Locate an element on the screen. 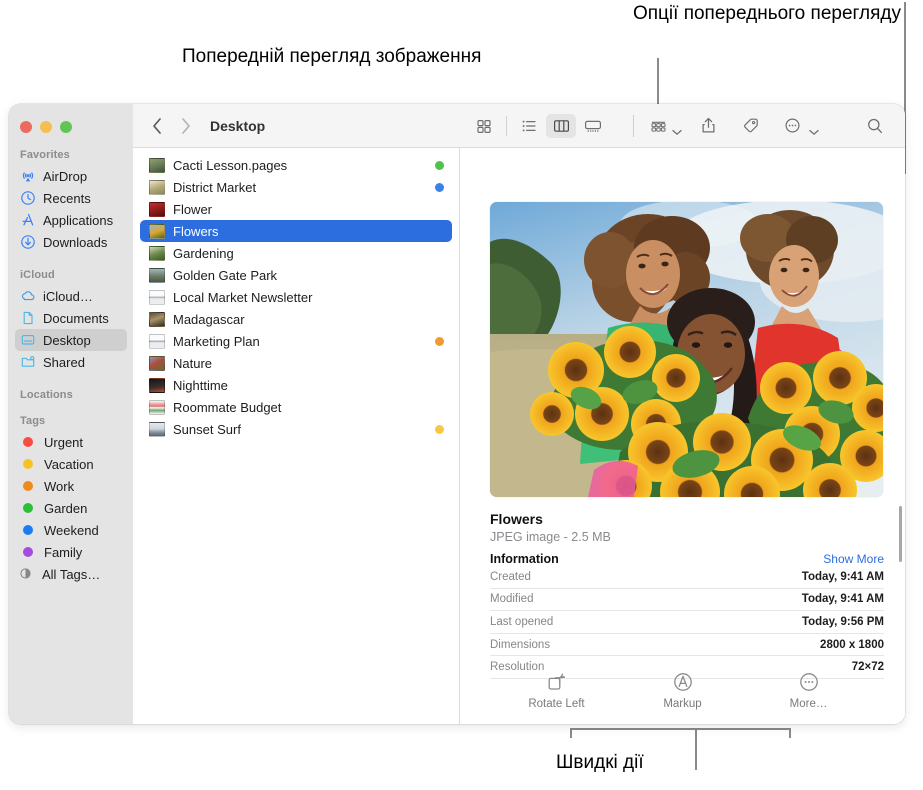  file-name: District Market is located at coordinates (215, 187).